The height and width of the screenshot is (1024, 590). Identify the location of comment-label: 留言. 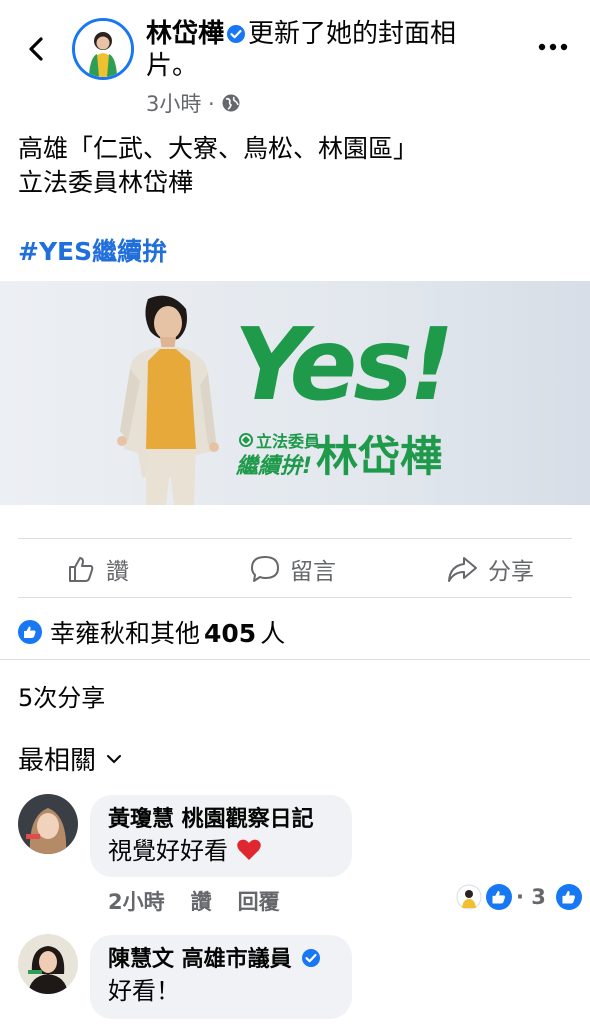
(313, 572).